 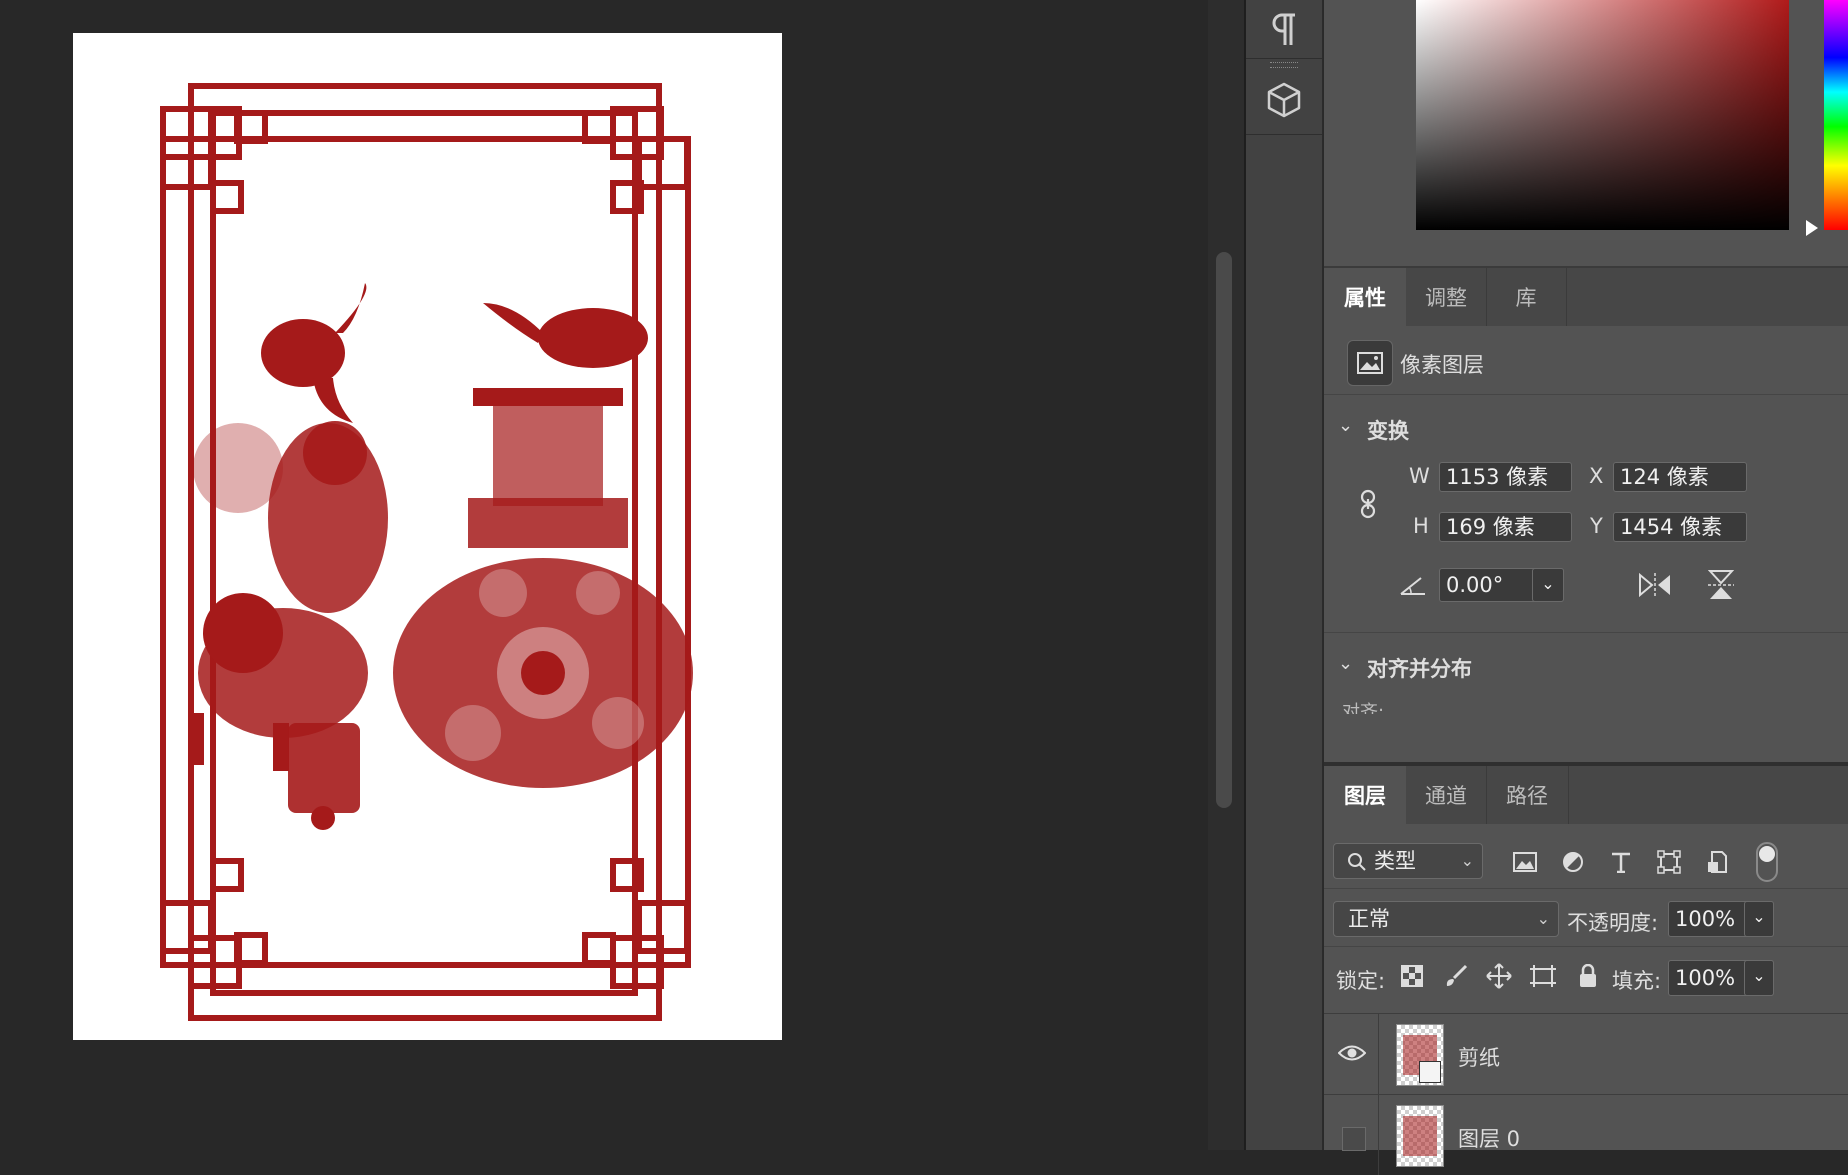 I want to click on properties-tabbar: 属性 调整 库, so click(x=1586, y=297).